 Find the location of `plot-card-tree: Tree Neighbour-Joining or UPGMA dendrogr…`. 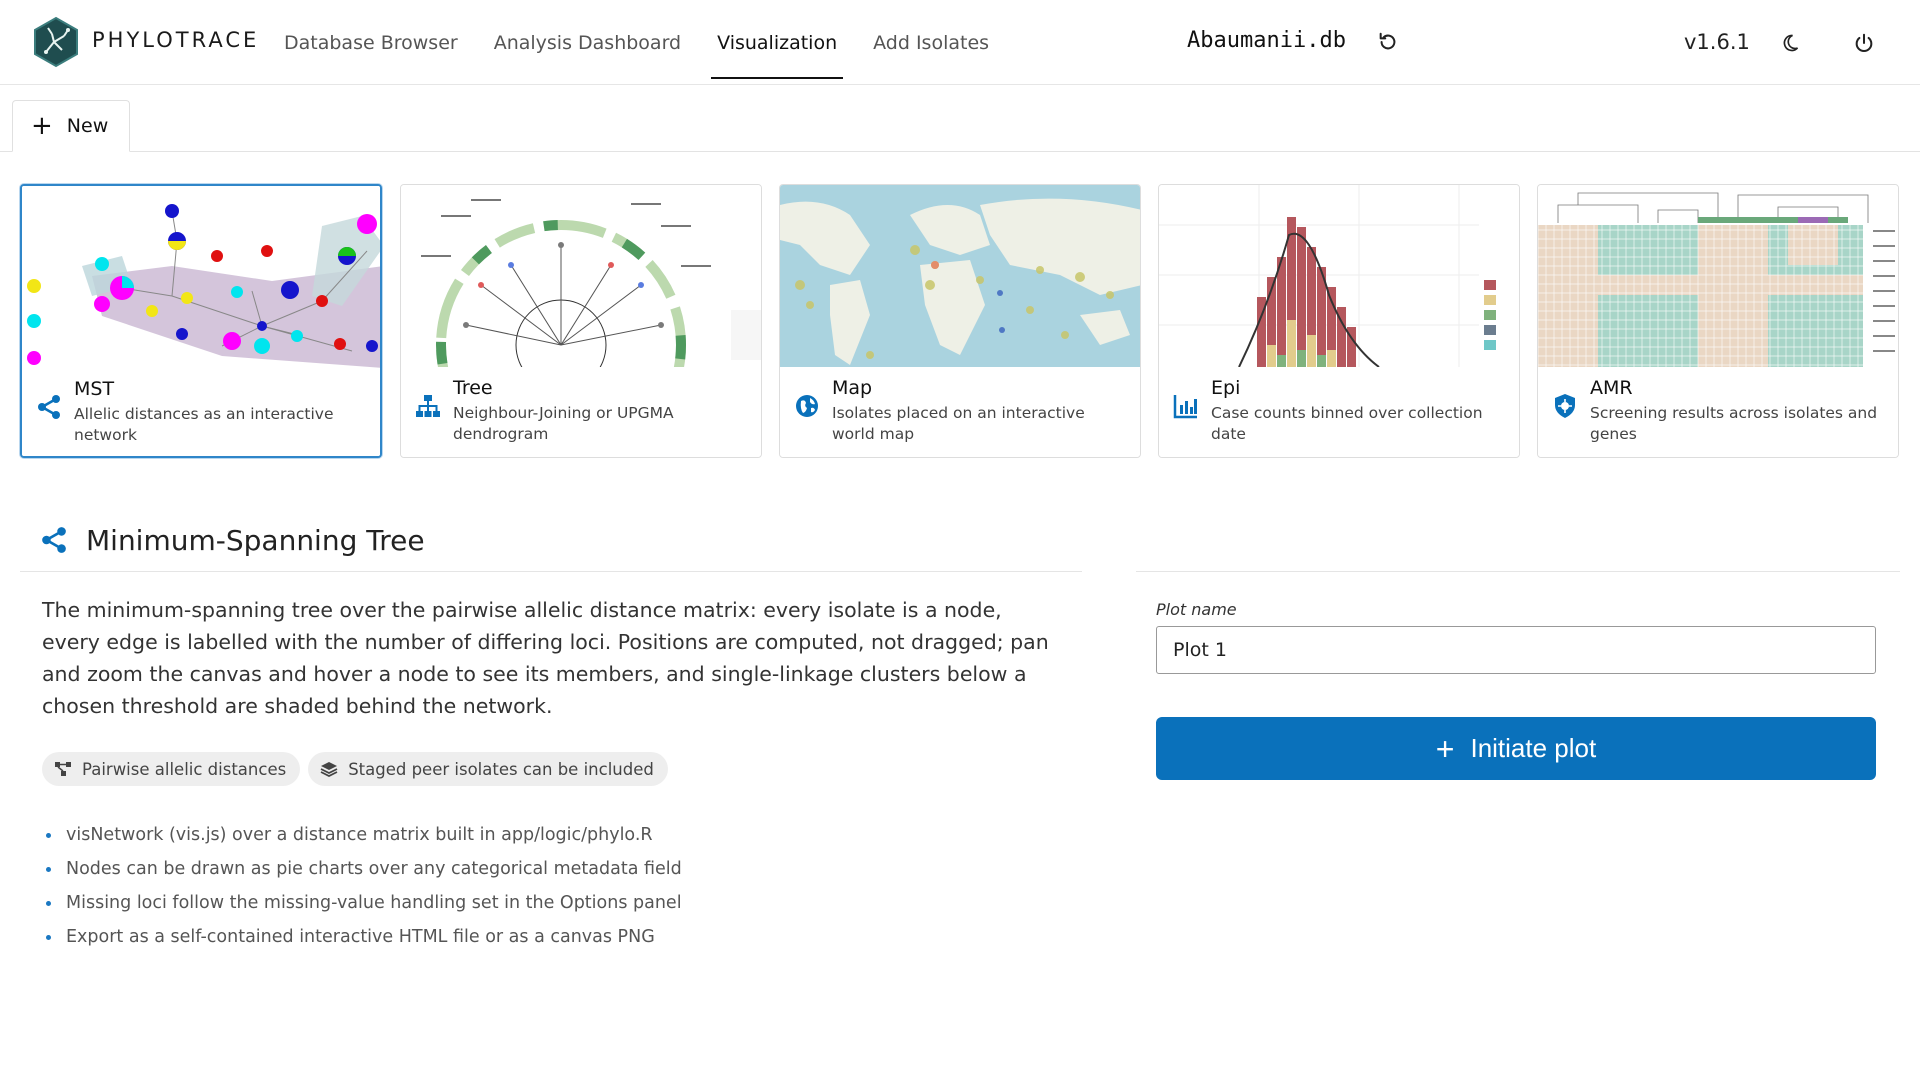

plot-card-tree: Tree Neighbour-Joining or UPGMA dendrogr… is located at coordinates (581, 321).